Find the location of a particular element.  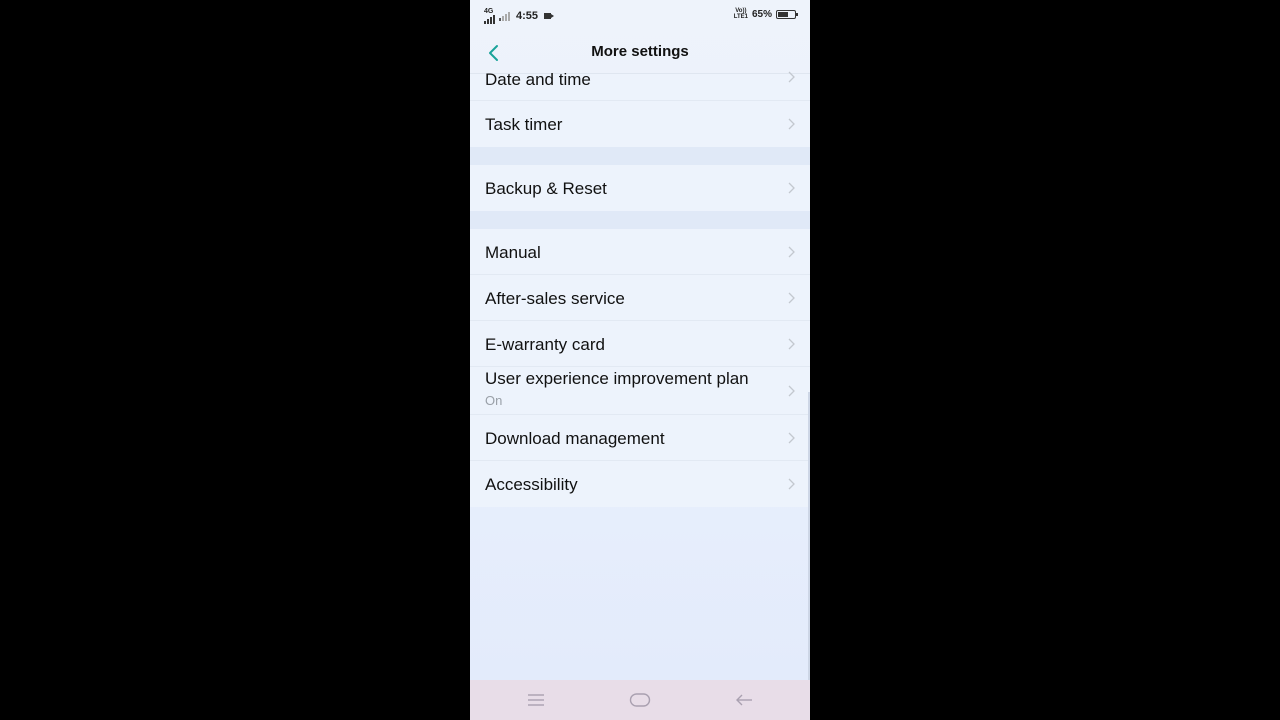

home-icon is located at coordinates (640, 700).